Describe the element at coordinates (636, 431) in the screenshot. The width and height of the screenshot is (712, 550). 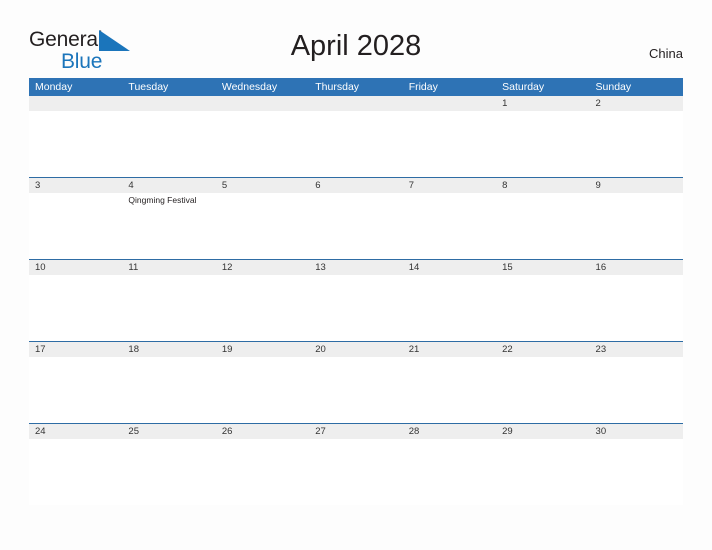
I see `day-number: 30` at that location.